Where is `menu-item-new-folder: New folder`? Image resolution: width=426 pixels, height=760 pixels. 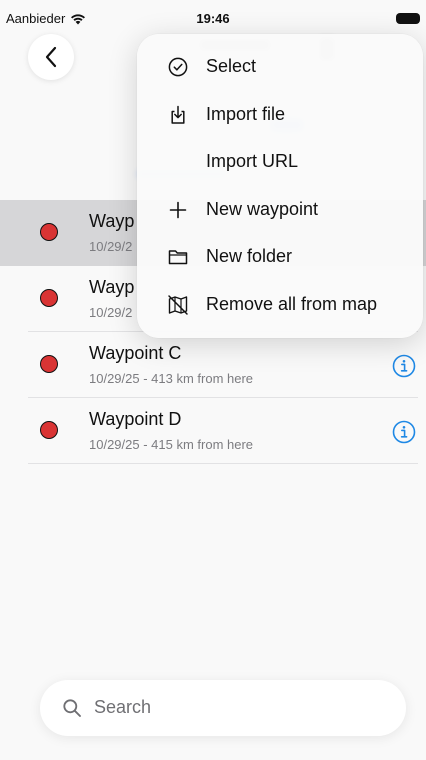 menu-item-new-folder: New folder is located at coordinates (280, 257).